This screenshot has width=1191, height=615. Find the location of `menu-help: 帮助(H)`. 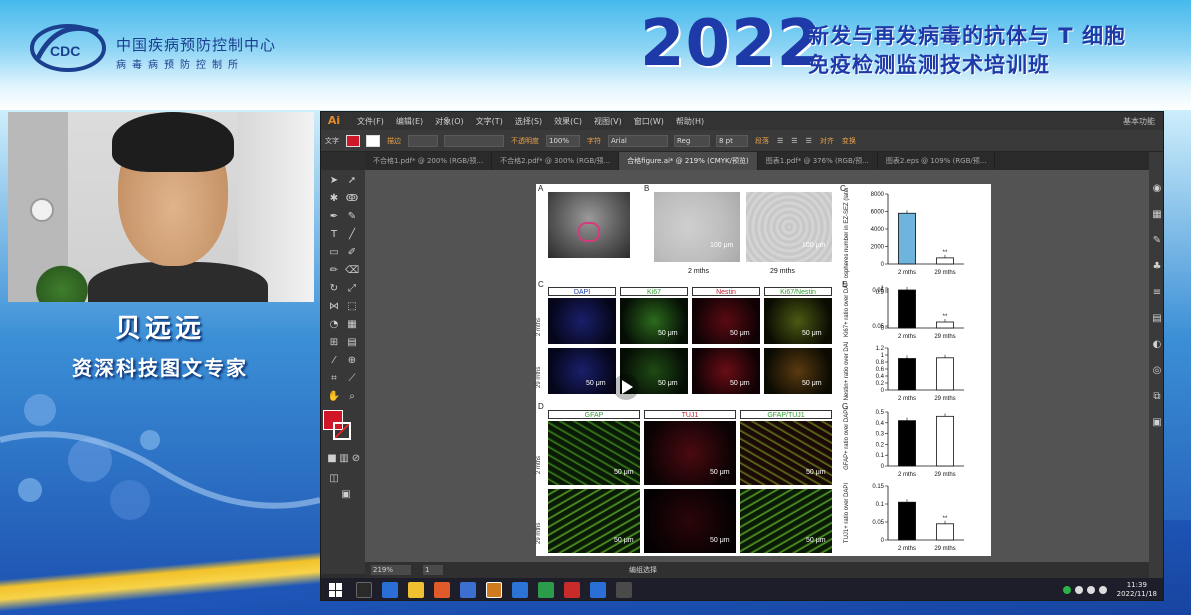

menu-help: 帮助(H) is located at coordinates (690, 121).